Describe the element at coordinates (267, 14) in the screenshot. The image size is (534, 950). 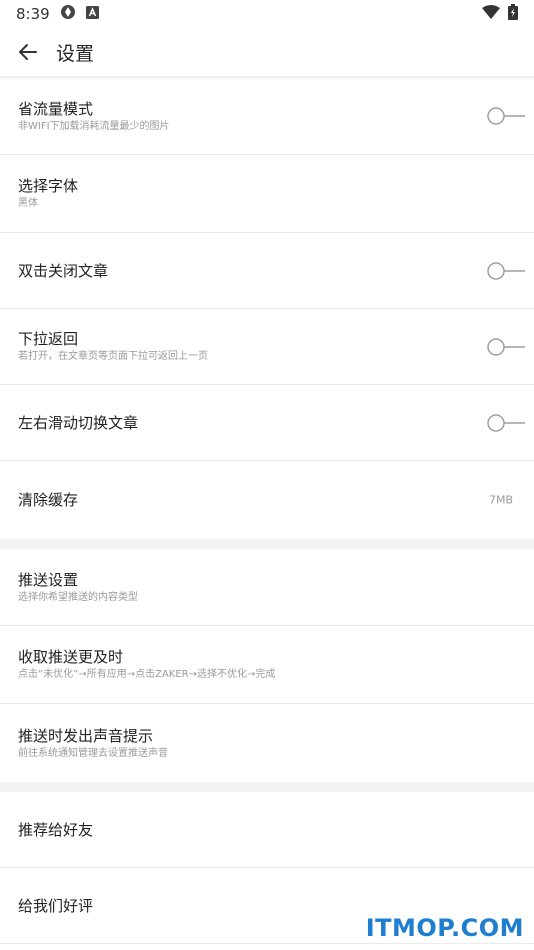
I see `status-bar: 8:39` at that location.